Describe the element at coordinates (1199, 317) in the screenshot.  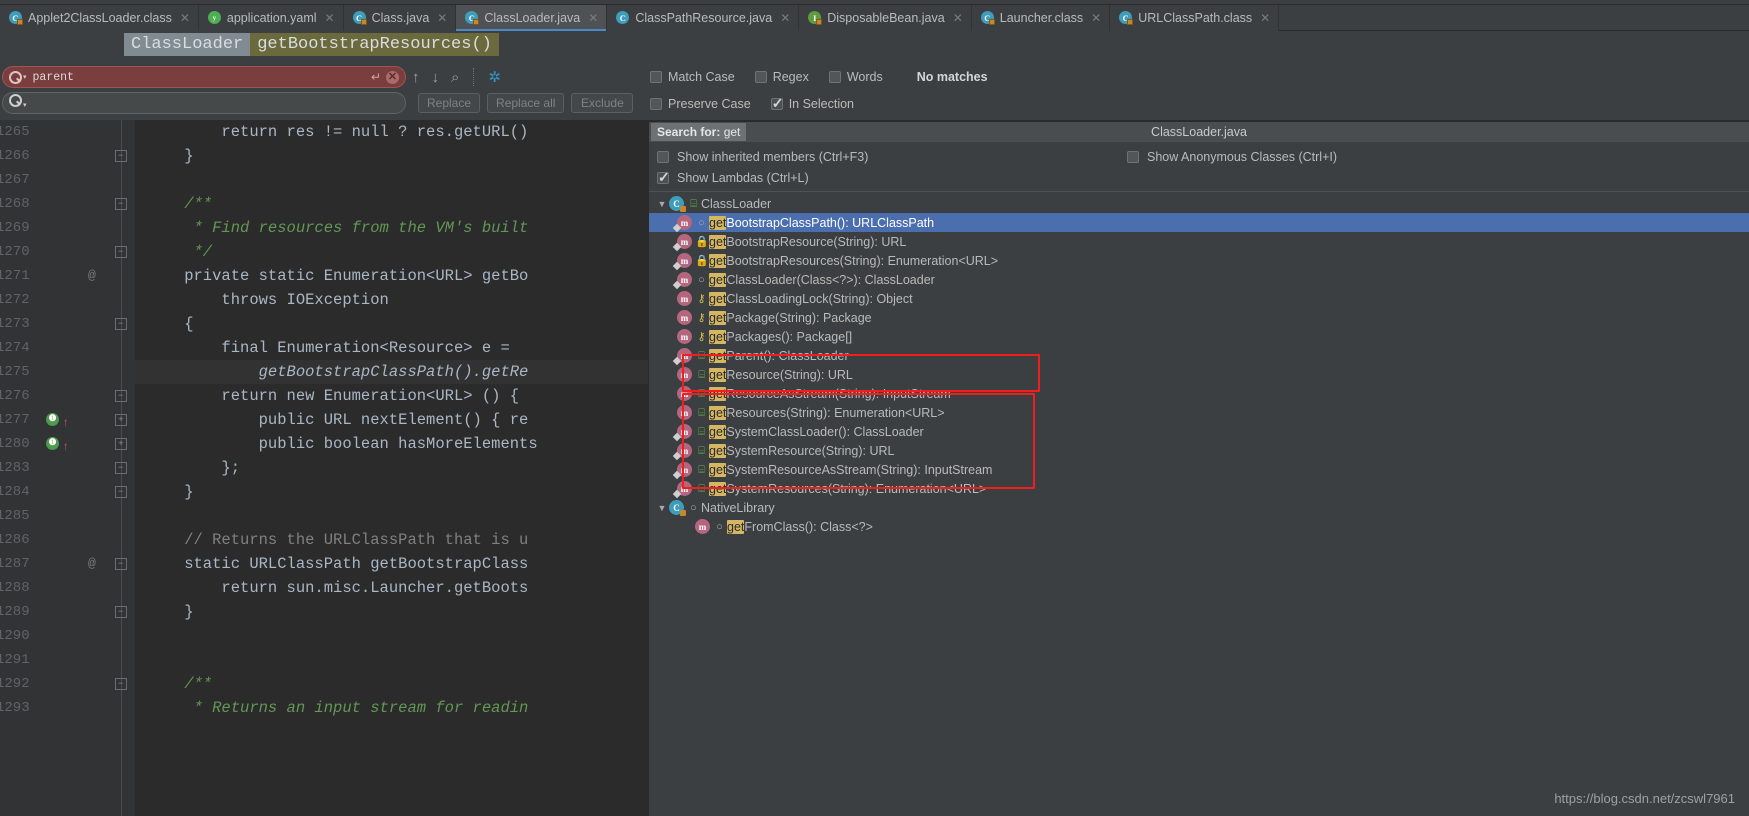
I see `tree-row-method-5: m ⚷ get Package(String): Package` at that location.